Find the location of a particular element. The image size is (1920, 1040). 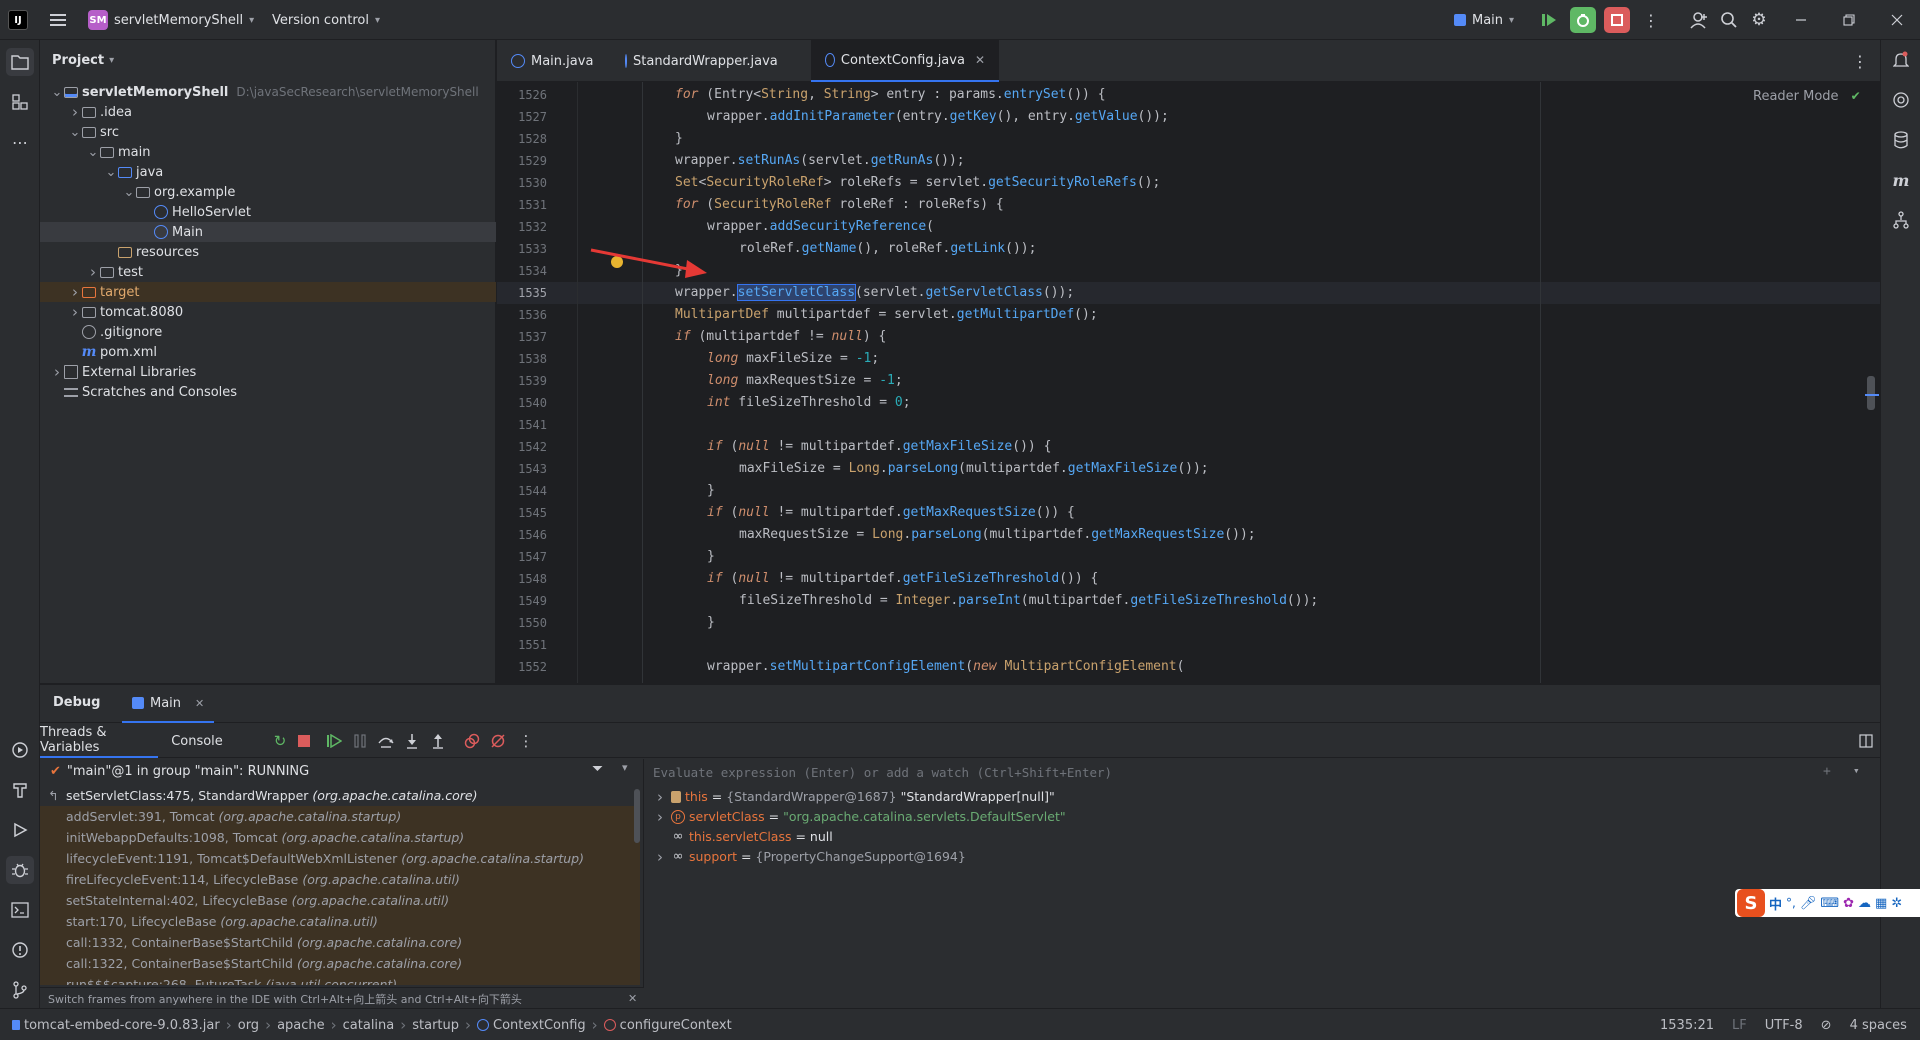

project-folder-icon is located at coordinates (20, 62).